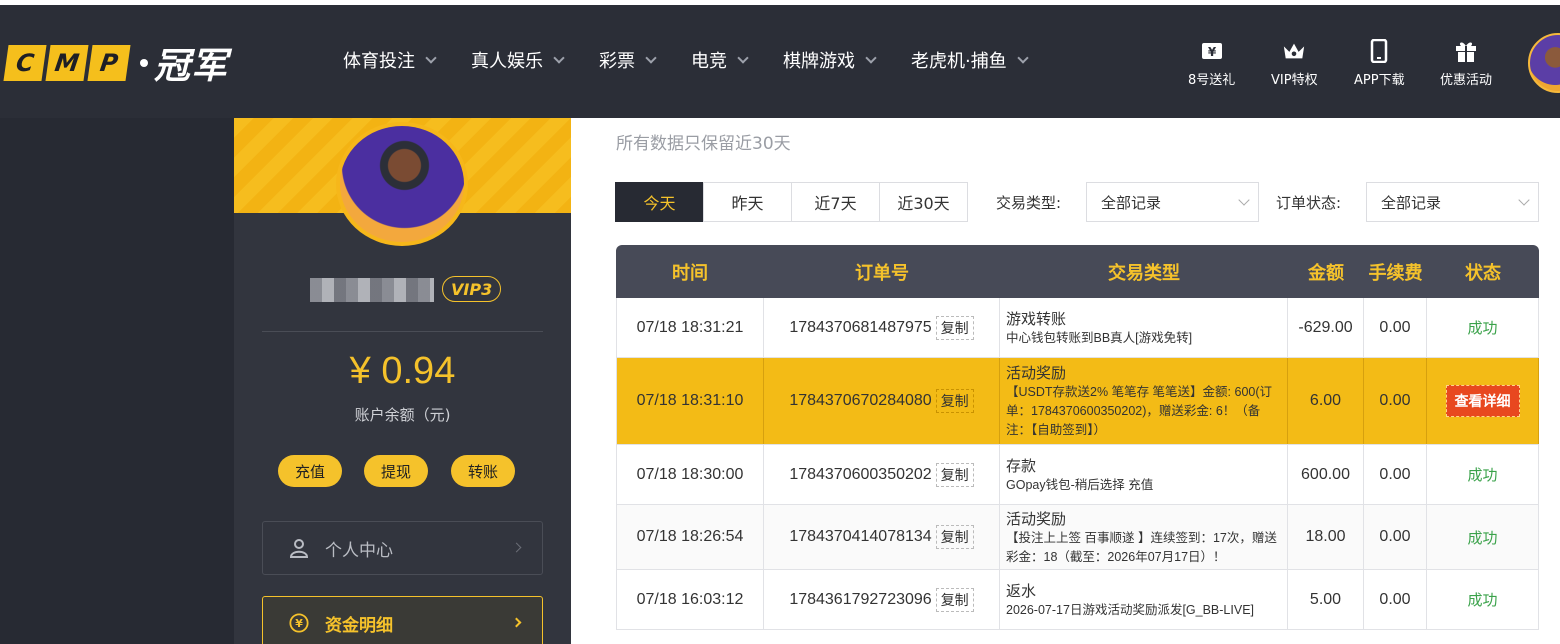 The height and width of the screenshot is (644, 1560). What do you see at coordinates (659, 202) in the screenshot?
I see `tab-today: 今天` at bounding box center [659, 202].